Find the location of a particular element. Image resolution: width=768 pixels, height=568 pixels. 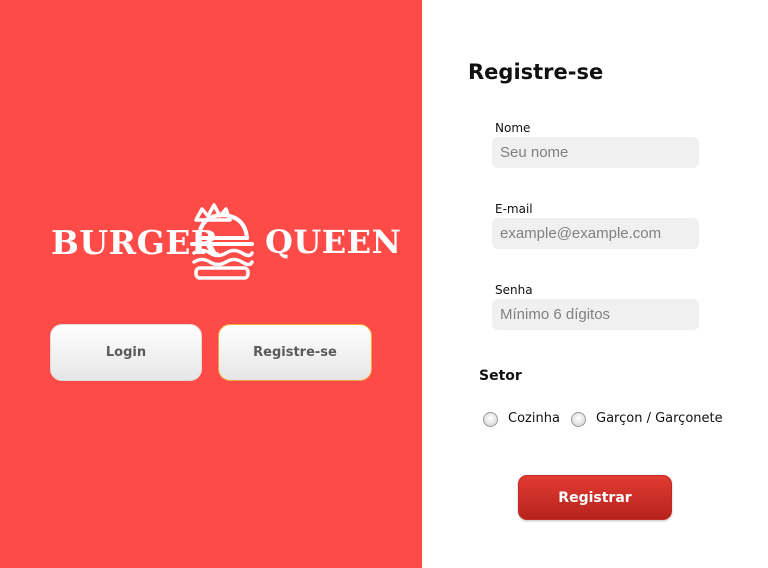

radio-kitchen is located at coordinates (490, 419).